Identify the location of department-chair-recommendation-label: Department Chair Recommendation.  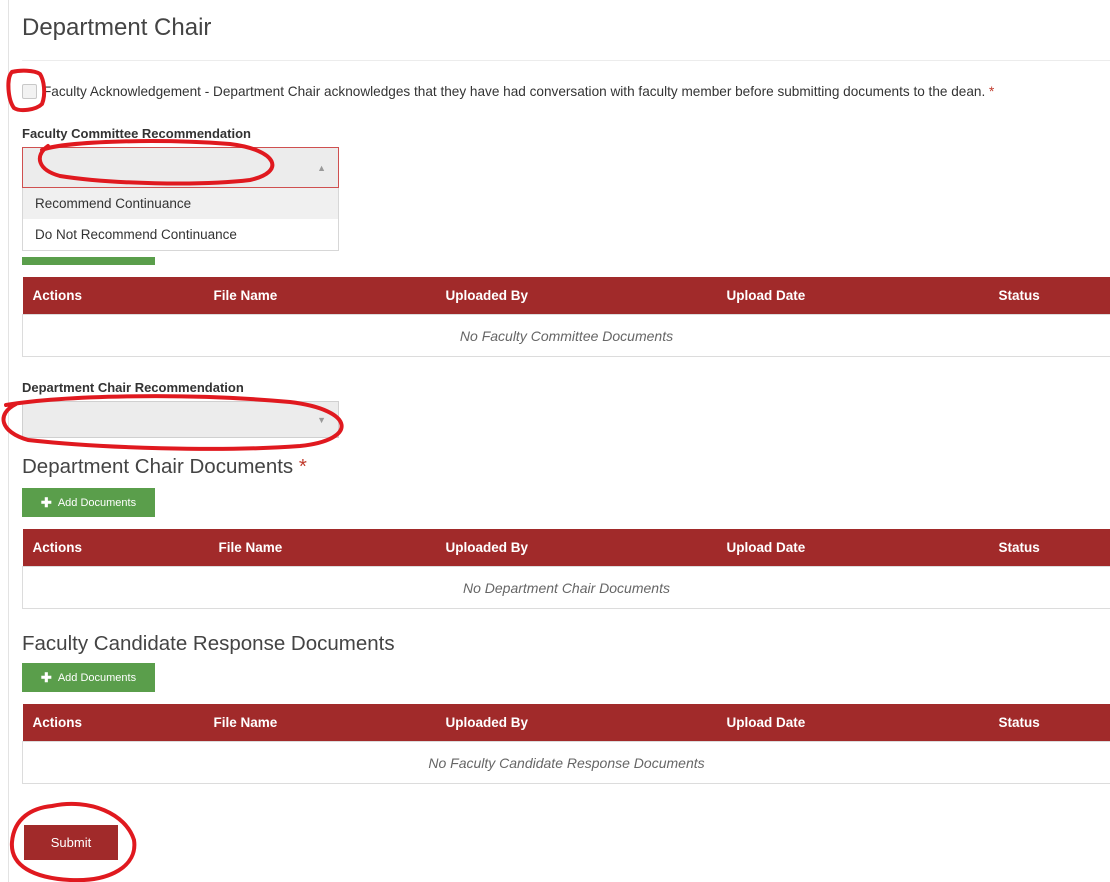
(133, 387).